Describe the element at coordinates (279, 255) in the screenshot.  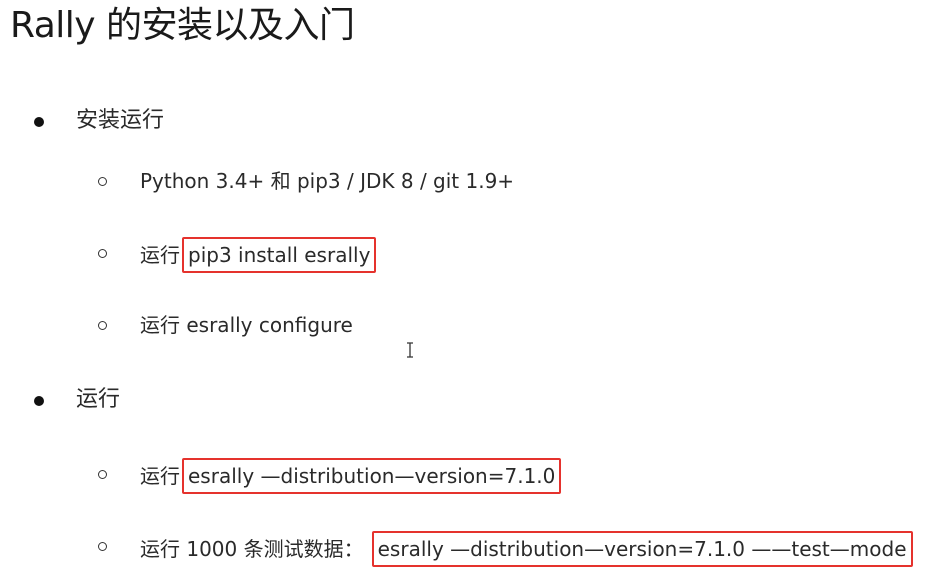
I see `install-command-highlight: pip3 install esrally` at that location.